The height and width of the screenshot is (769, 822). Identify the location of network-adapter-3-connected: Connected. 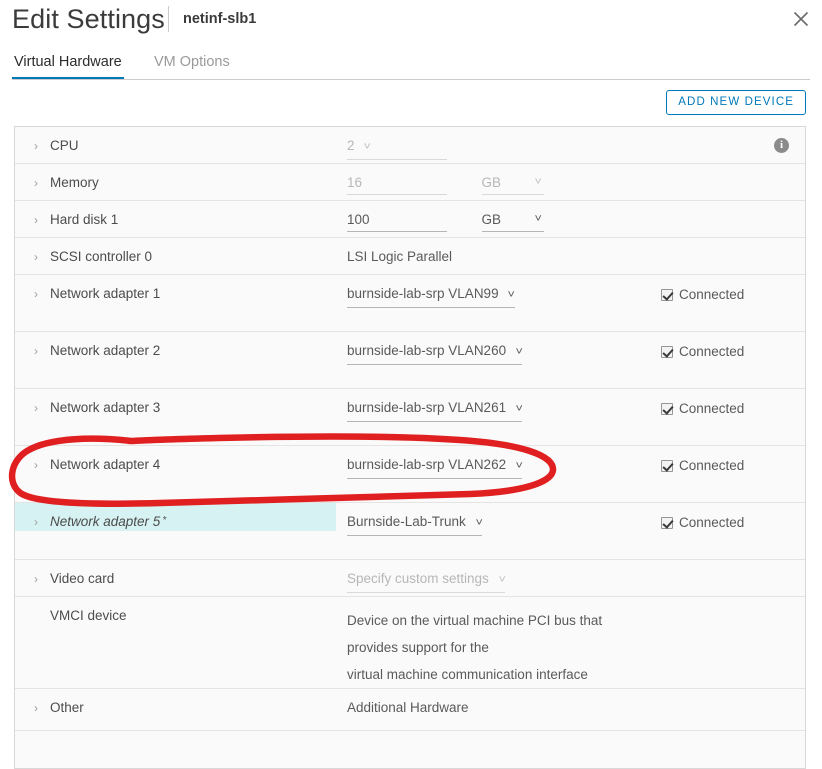
(730, 403).